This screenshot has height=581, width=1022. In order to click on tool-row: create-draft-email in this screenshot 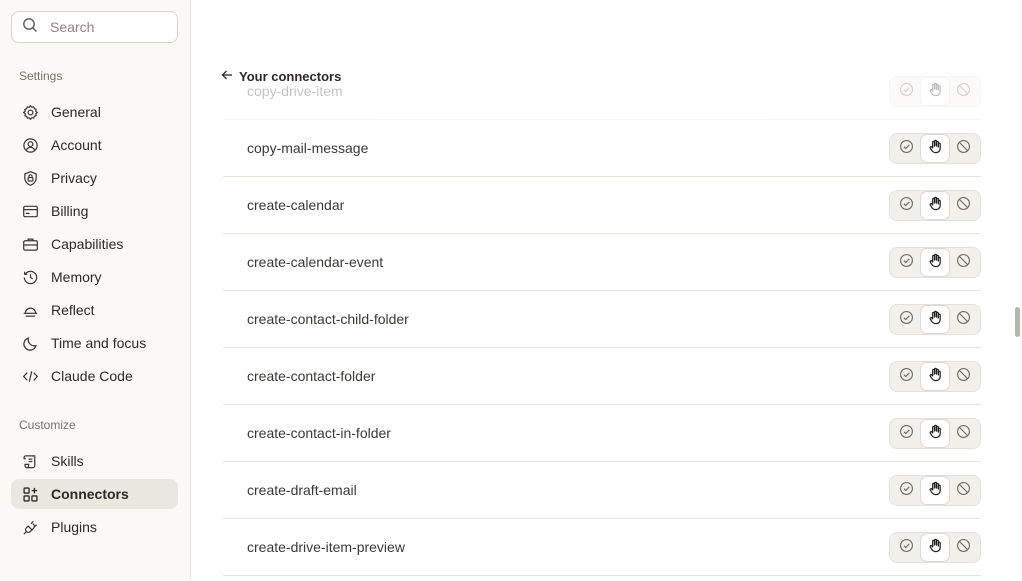, I will do `click(602, 490)`.